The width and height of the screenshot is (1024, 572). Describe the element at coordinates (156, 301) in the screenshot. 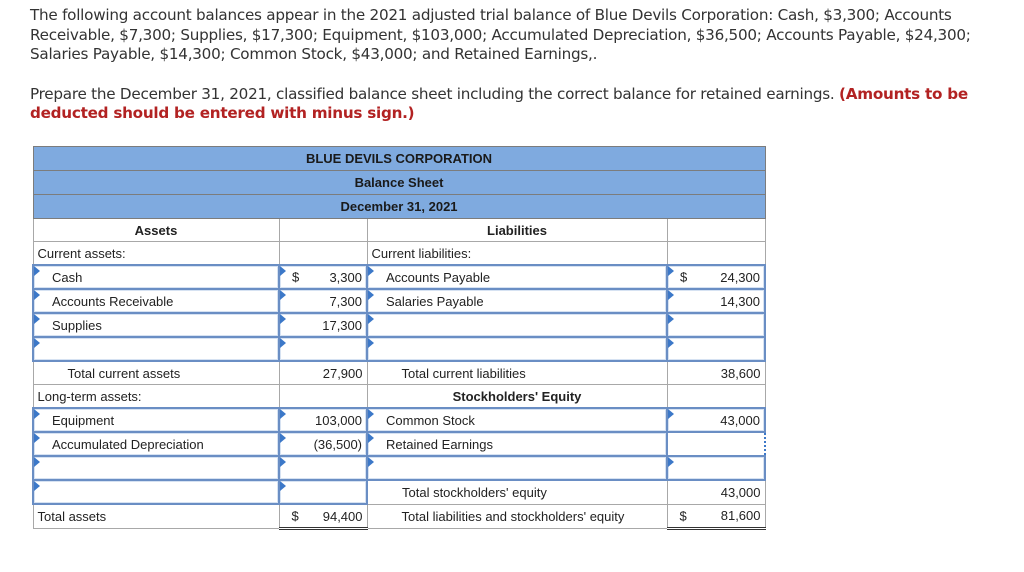

I see `accounts-receivable-label-input: Accounts Receivable` at that location.